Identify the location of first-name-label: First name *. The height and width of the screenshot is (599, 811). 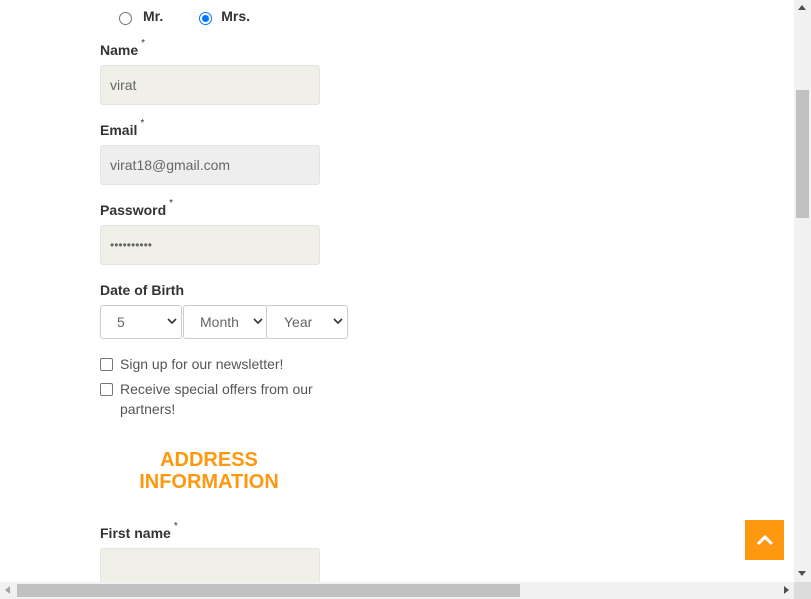
(139, 531).